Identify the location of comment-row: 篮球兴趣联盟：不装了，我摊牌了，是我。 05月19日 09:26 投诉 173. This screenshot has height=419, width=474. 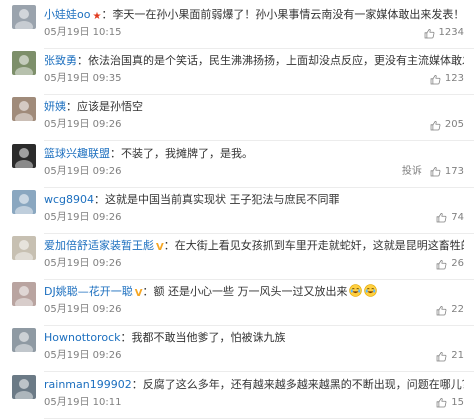
(237, 165).